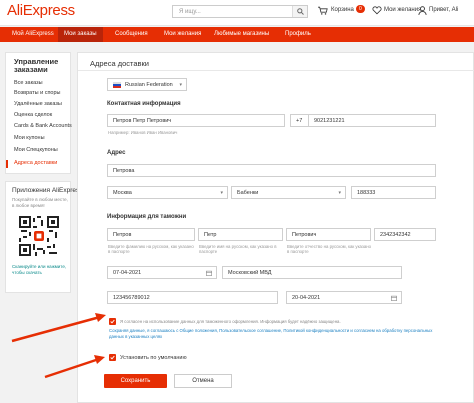 This screenshot has height=403, width=474. What do you see at coordinates (323, 10) in the screenshot?
I see `cart-icon` at bounding box center [323, 10].